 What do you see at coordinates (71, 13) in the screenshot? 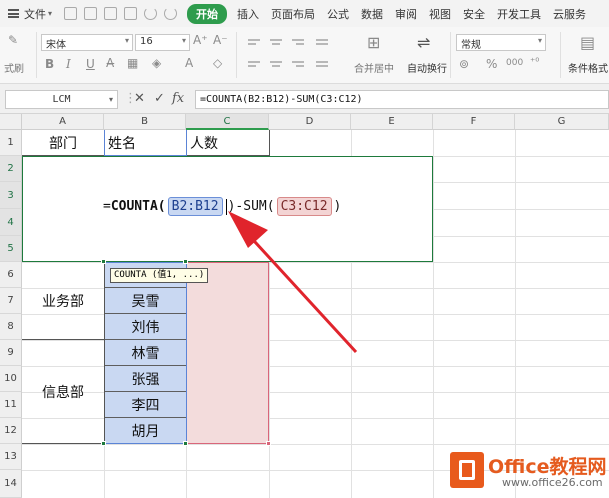
I see `save-icon` at bounding box center [71, 13].